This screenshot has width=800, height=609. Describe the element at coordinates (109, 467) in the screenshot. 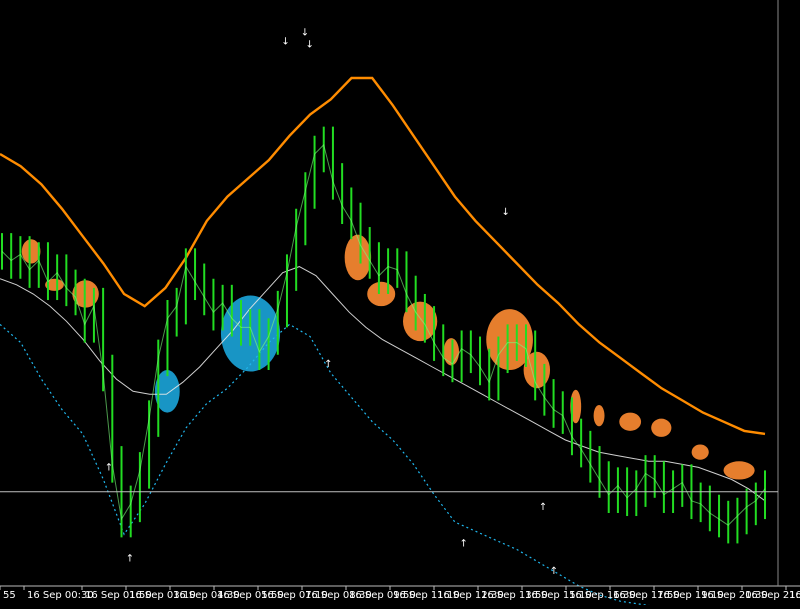

I see `buy-arrow-0: ↑` at that location.